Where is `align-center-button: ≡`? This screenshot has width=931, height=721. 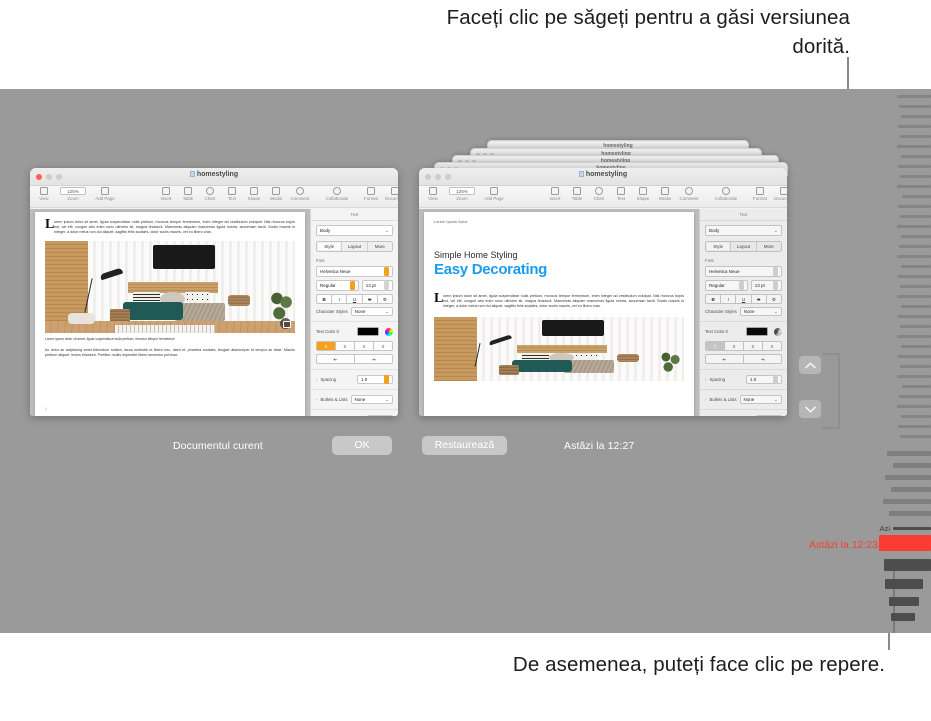
align-center-button: ≡ is located at coordinates (344, 346).